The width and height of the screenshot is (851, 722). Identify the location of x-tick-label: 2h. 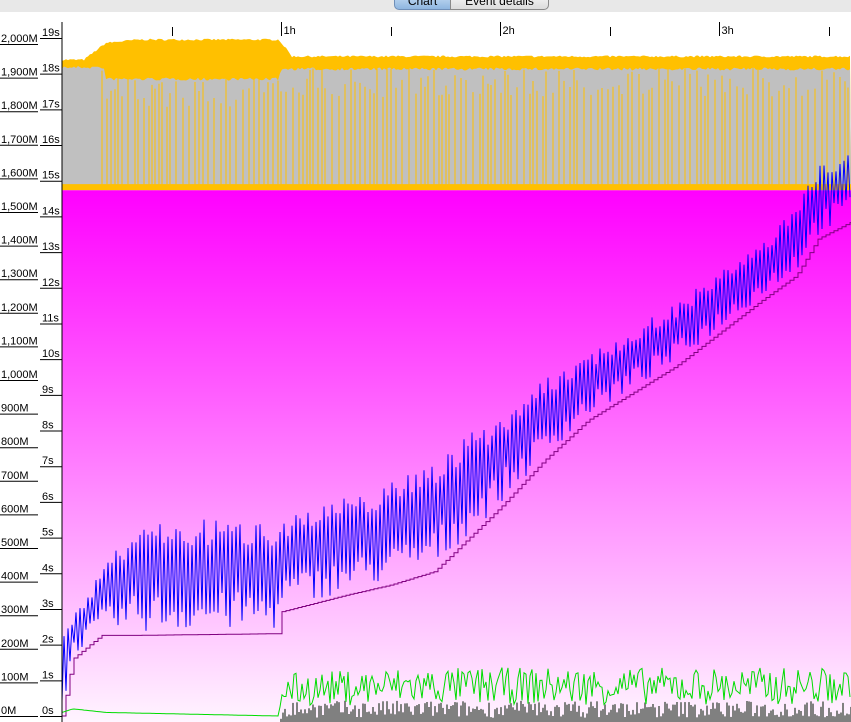
(509, 31).